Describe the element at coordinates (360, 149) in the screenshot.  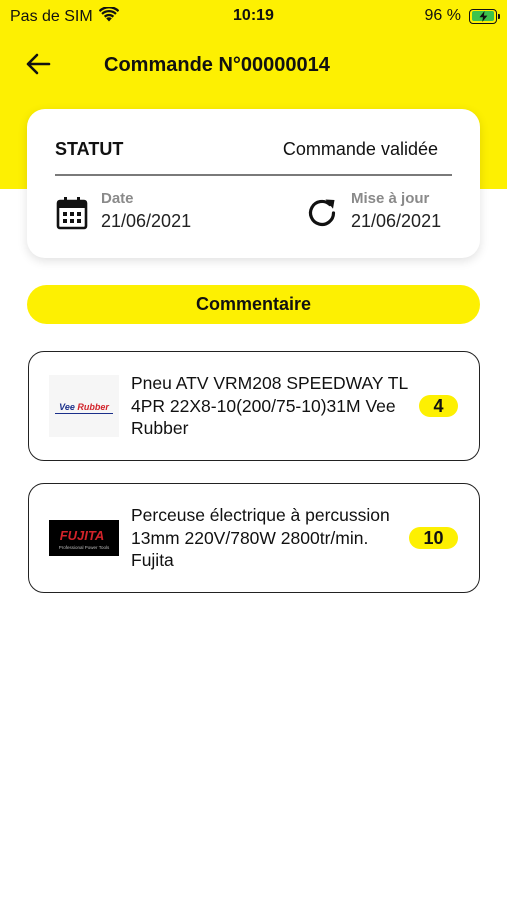
I see `status-value: Commande validée` at that location.